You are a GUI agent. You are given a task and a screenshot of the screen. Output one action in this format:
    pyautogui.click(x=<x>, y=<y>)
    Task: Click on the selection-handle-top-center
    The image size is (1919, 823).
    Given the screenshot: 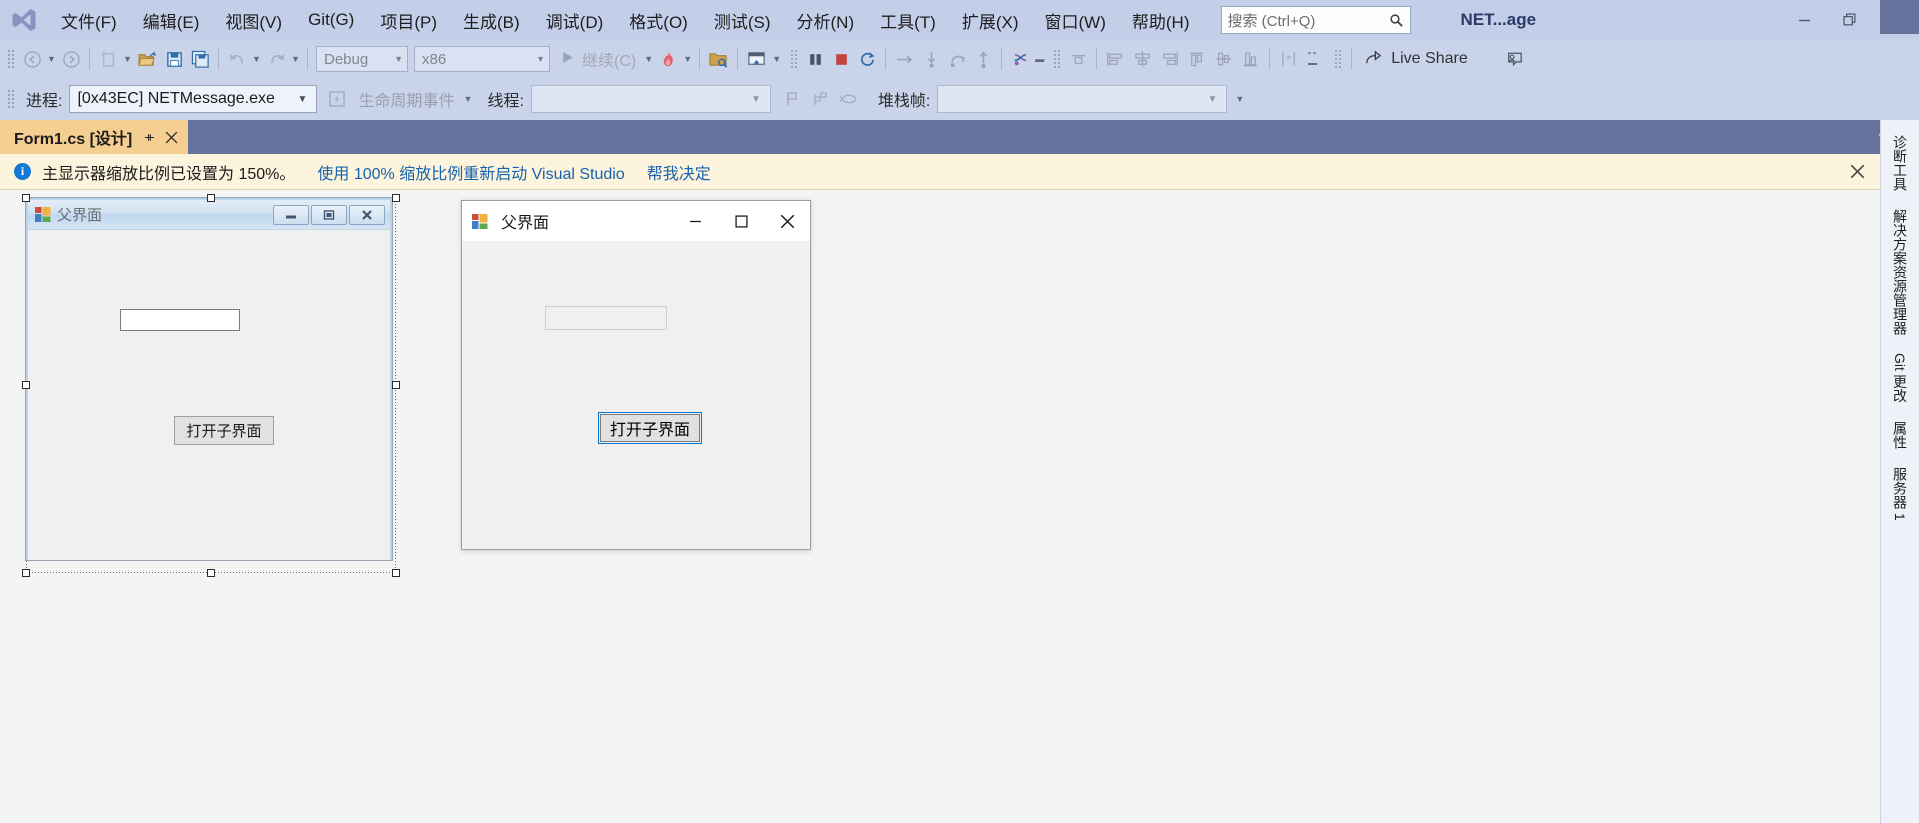 What is the action you would take?
    pyautogui.click(x=211, y=198)
    